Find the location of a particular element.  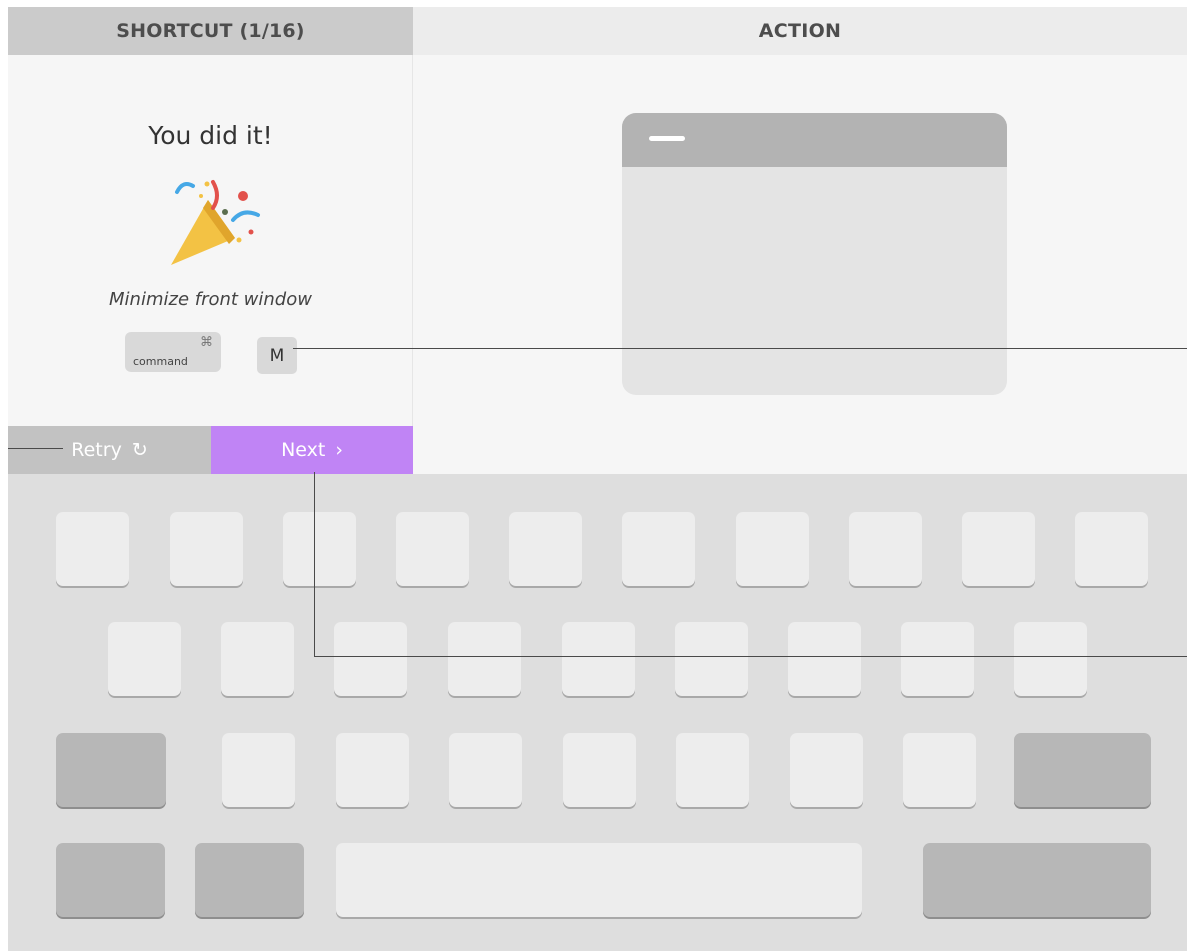

command-icon: ⌘ is located at coordinates (206, 342).